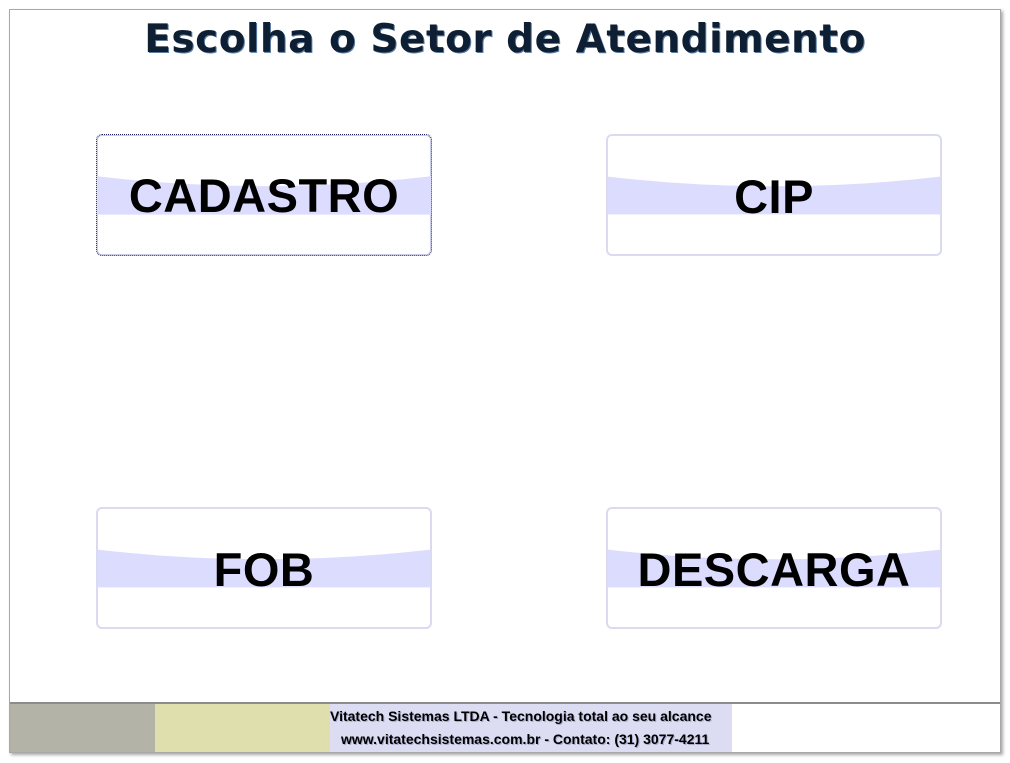 Image resolution: width=1010 pixels, height=763 pixels. I want to click on sector-button-cip: CIP, so click(774, 195).